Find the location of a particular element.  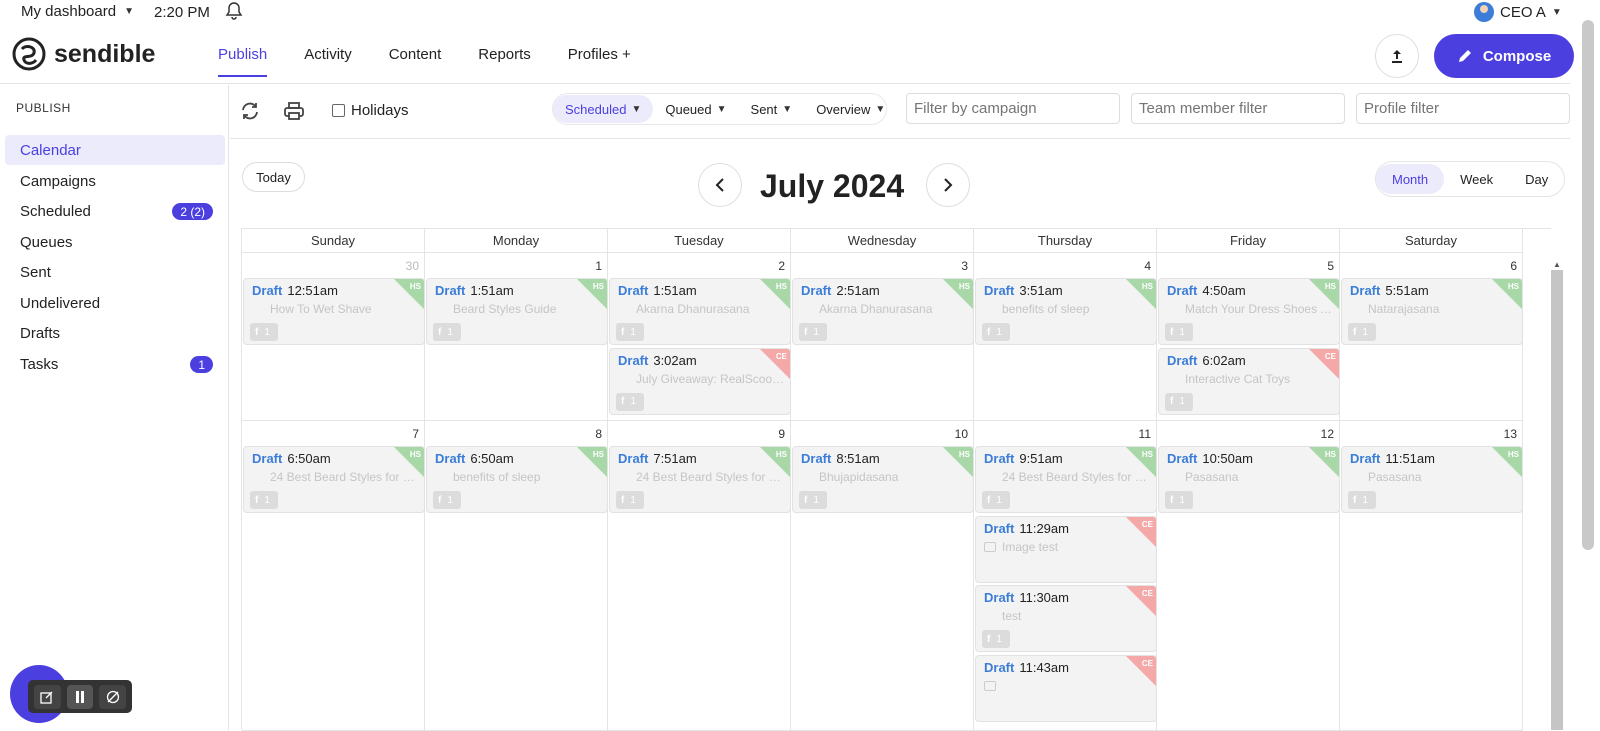

holidays-toggle: Holidays is located at coordinates (370, 110).